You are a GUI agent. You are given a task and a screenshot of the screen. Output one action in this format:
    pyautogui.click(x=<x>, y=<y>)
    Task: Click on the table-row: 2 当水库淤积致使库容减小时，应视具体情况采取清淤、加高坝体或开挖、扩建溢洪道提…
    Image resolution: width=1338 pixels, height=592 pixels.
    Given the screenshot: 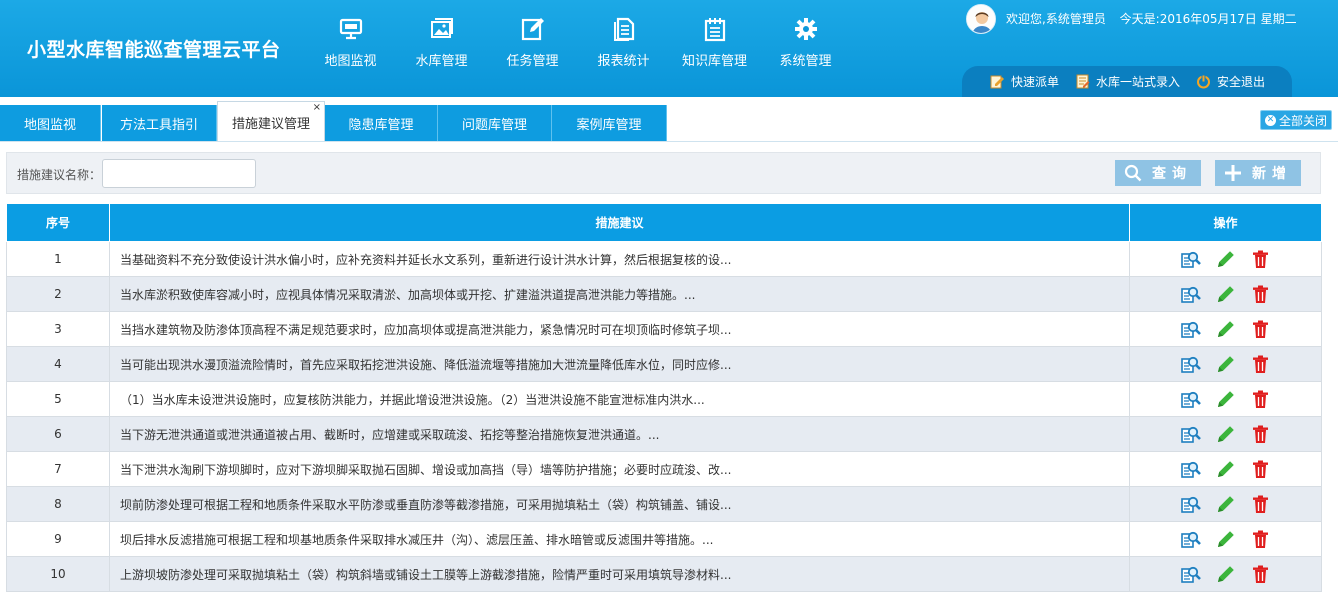 What is the action you would take?
    pyautogui.click(x=664, y=294)
    